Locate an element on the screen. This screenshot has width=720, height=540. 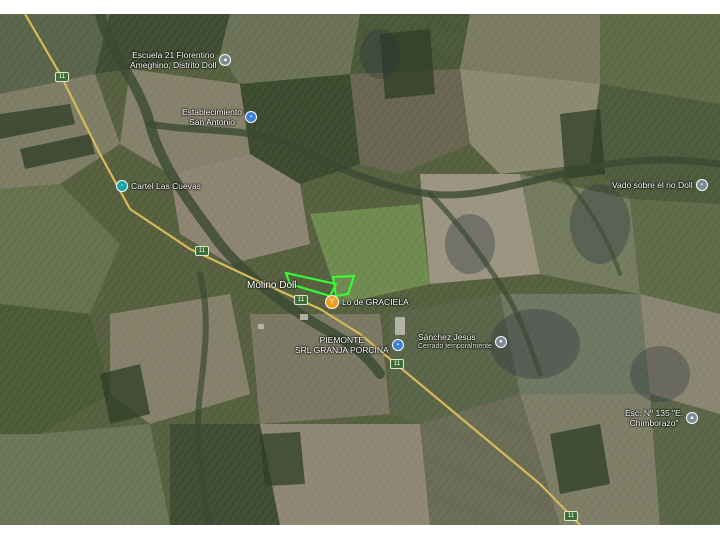
poi-piemonte: PIEMONTE SRL GRANJA PORCINA ▪ is located at coordinates (349, 345).